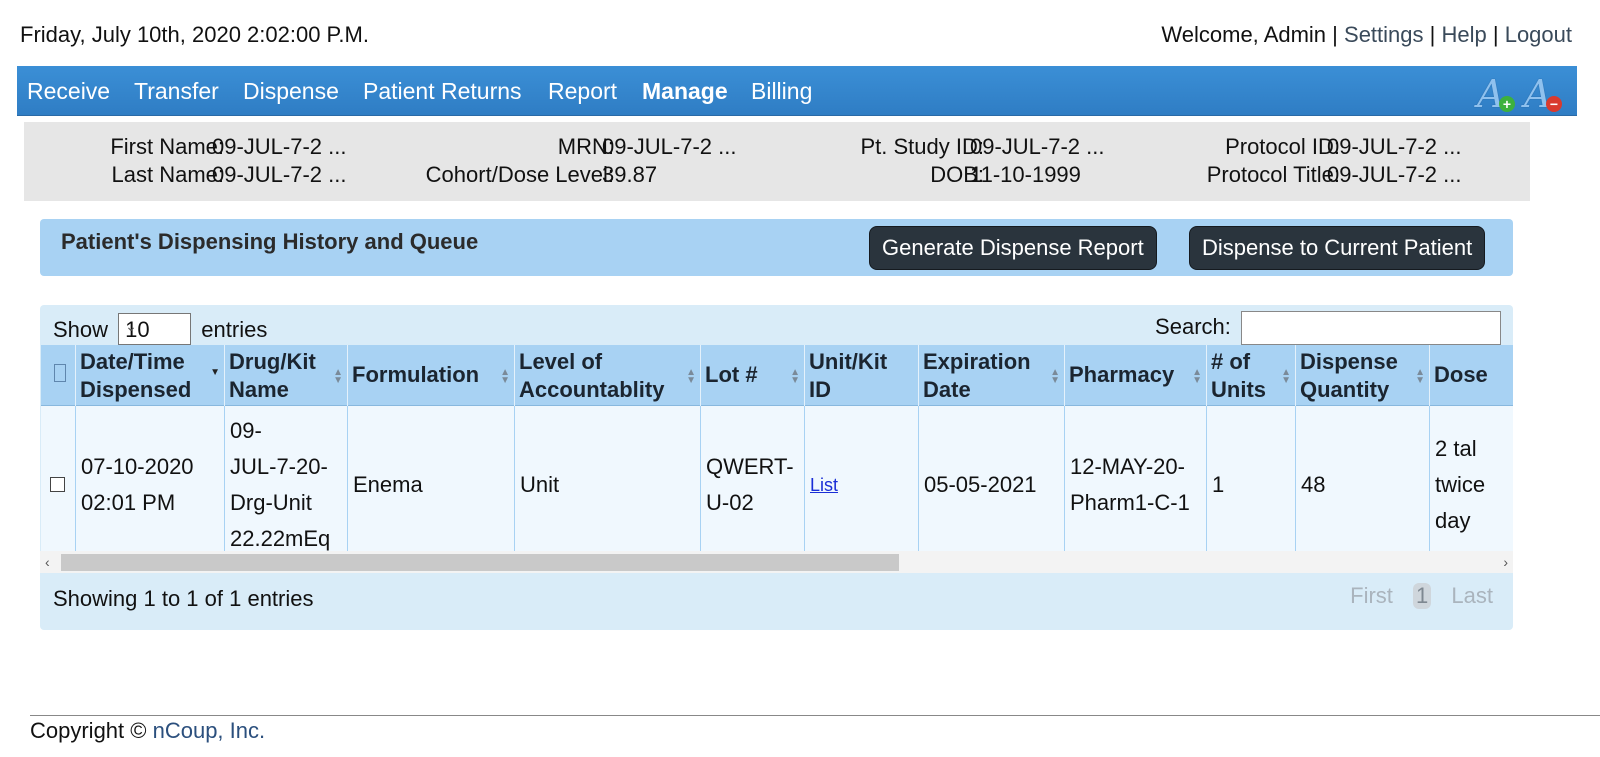 Image resolution: width=1600 pixels, height=757 pixels. I want to click on select-all-header, so click(58, 375).